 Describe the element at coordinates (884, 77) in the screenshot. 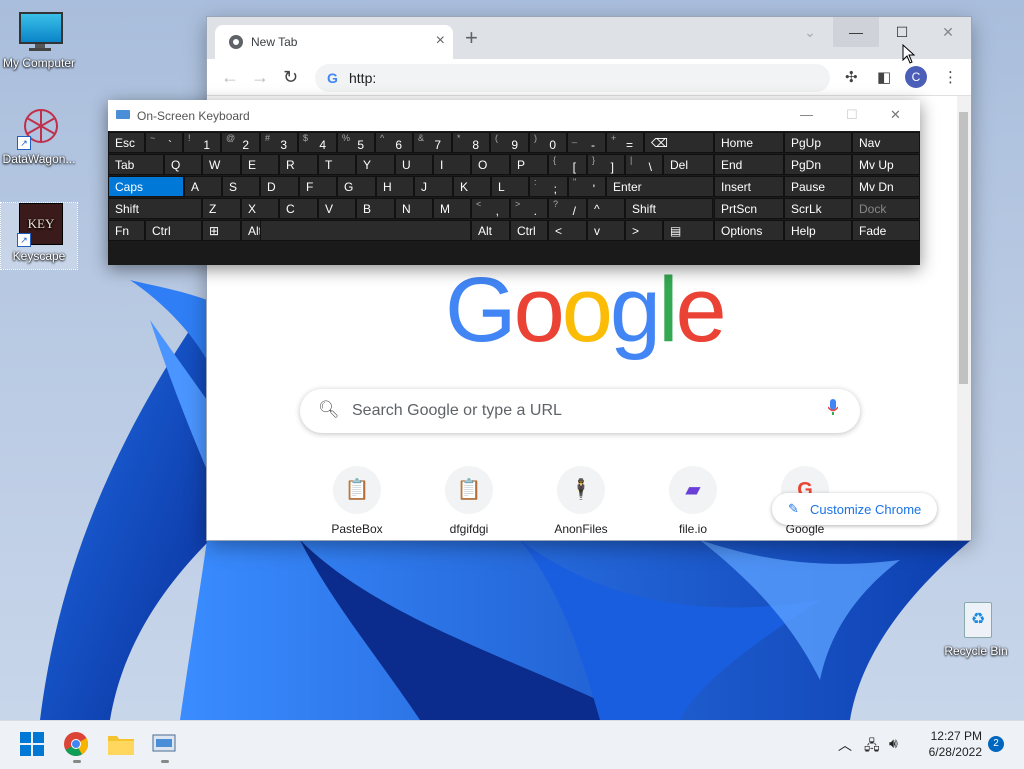

I see `side-panel-icon: ◧` at that location.